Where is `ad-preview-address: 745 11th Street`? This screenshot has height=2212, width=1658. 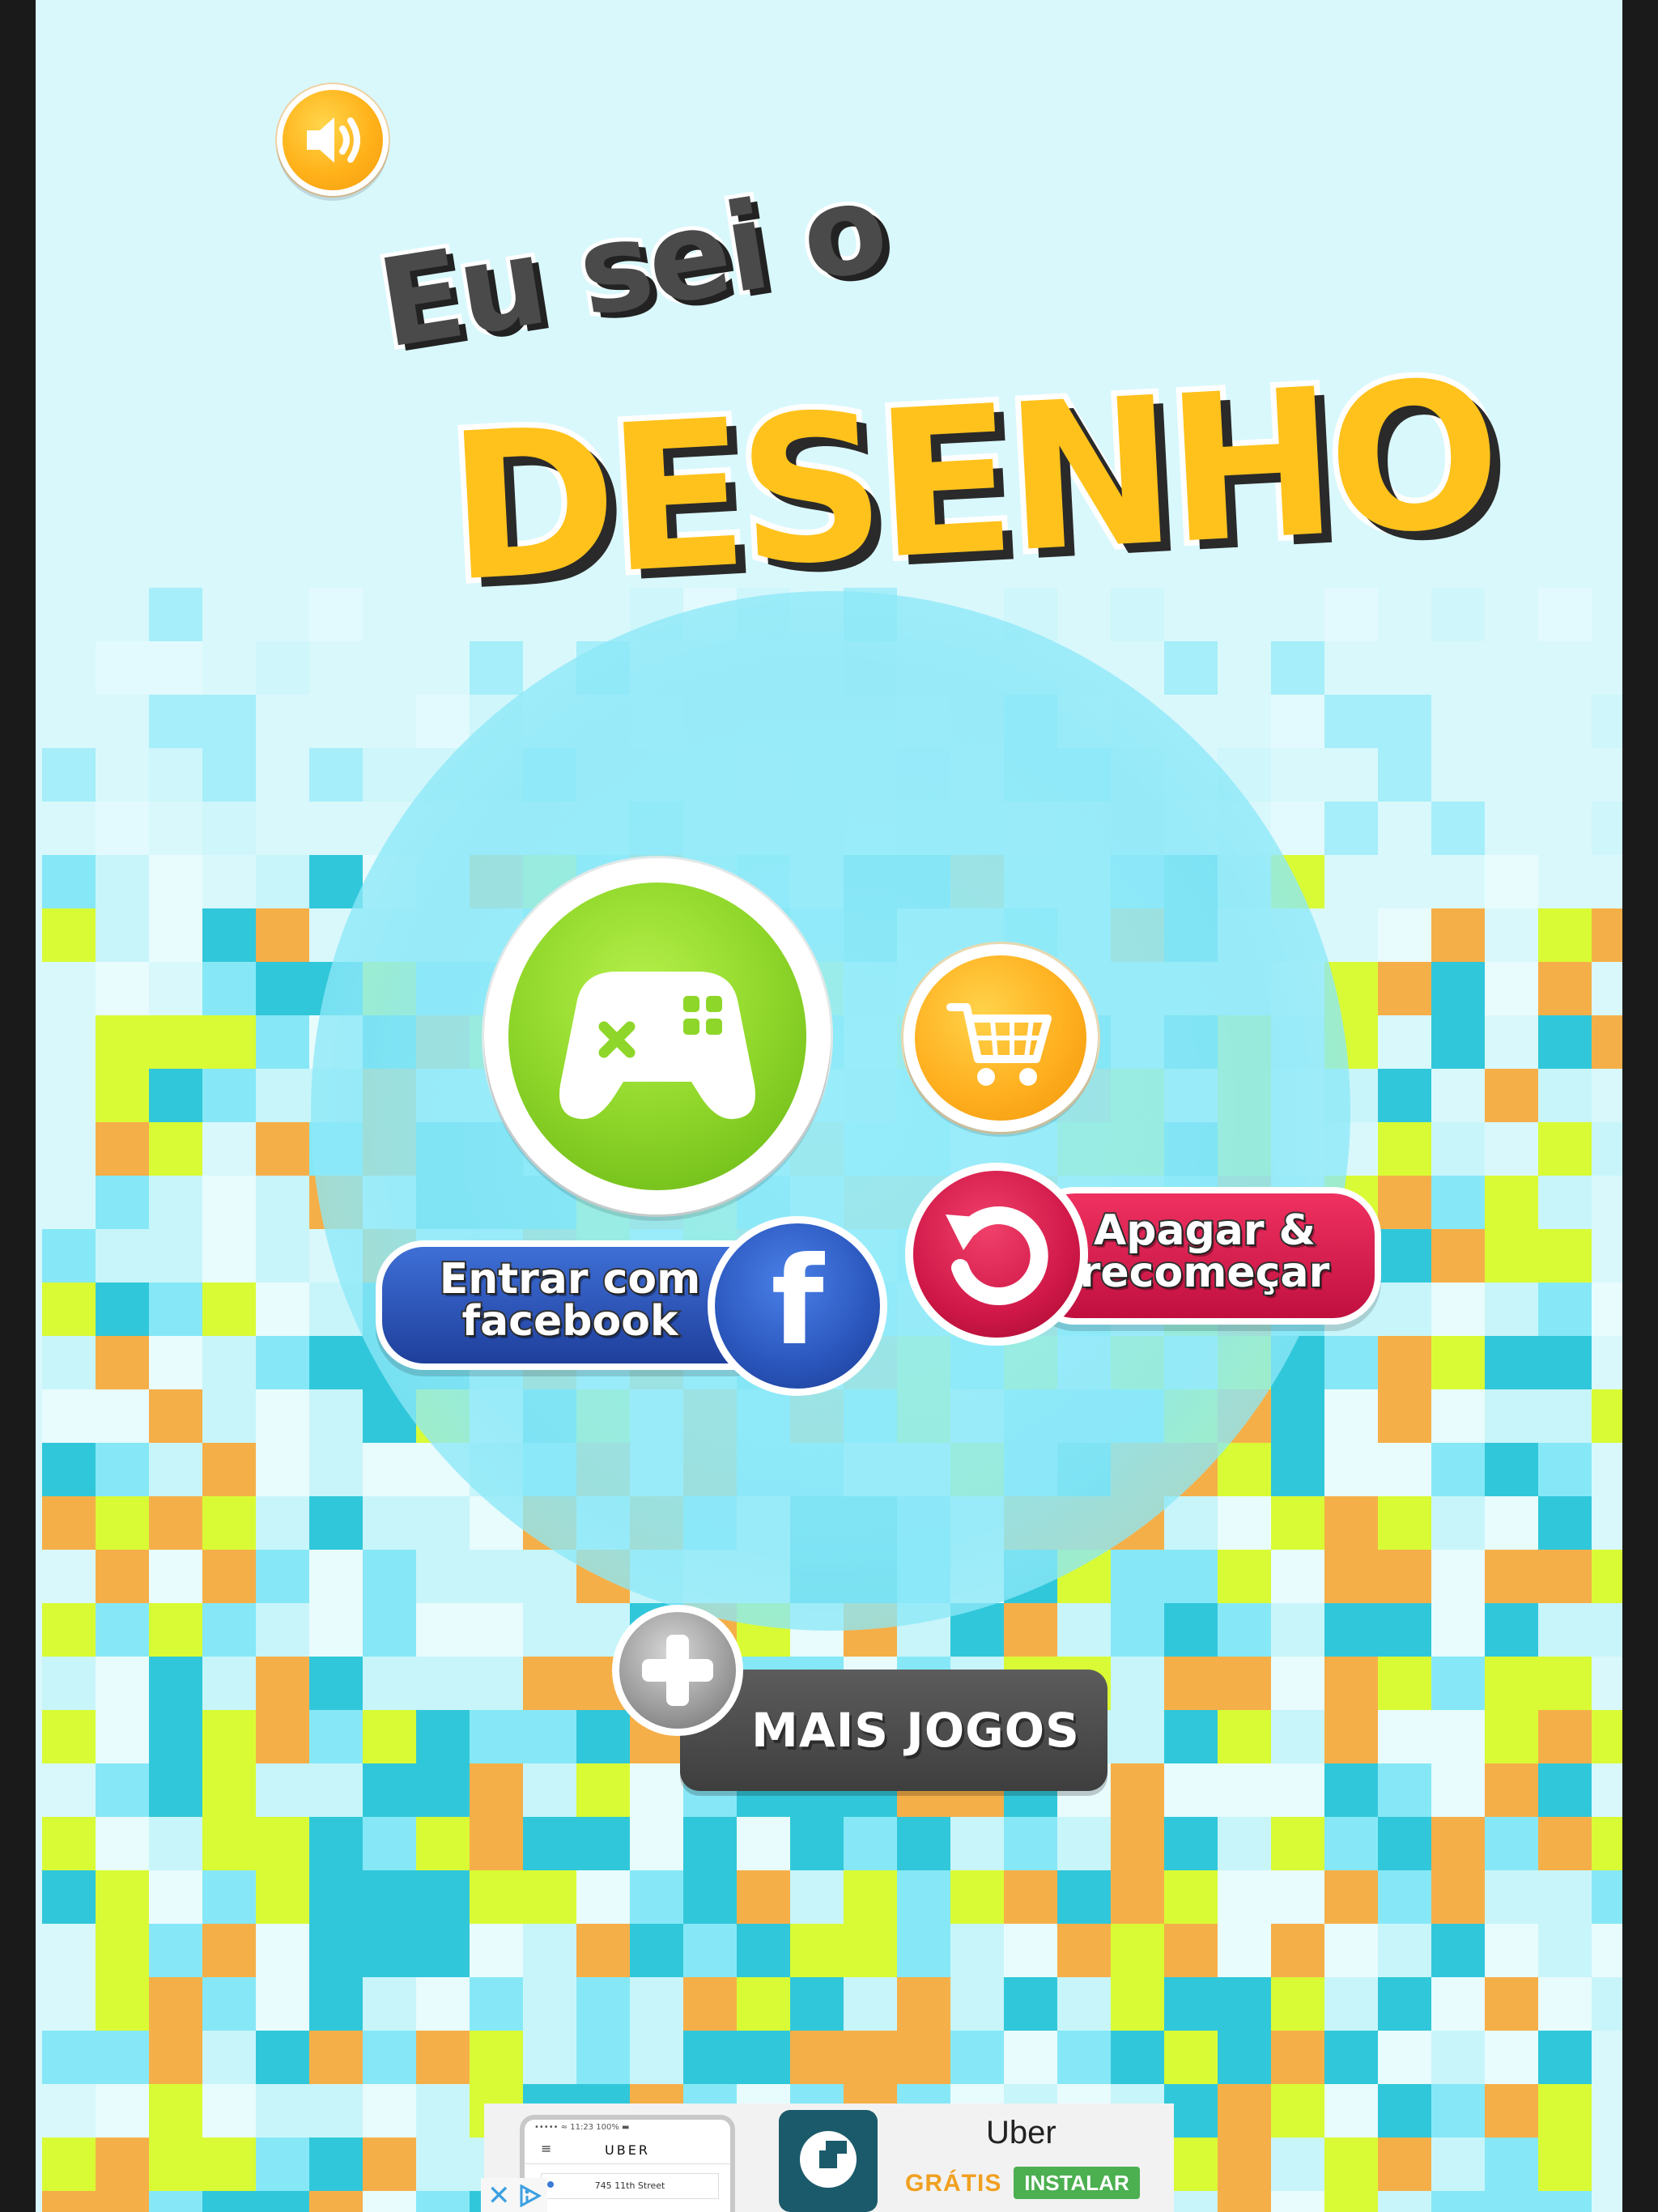
ad-preview-address: 745 11th Street is located at coordinates (630, 2186).